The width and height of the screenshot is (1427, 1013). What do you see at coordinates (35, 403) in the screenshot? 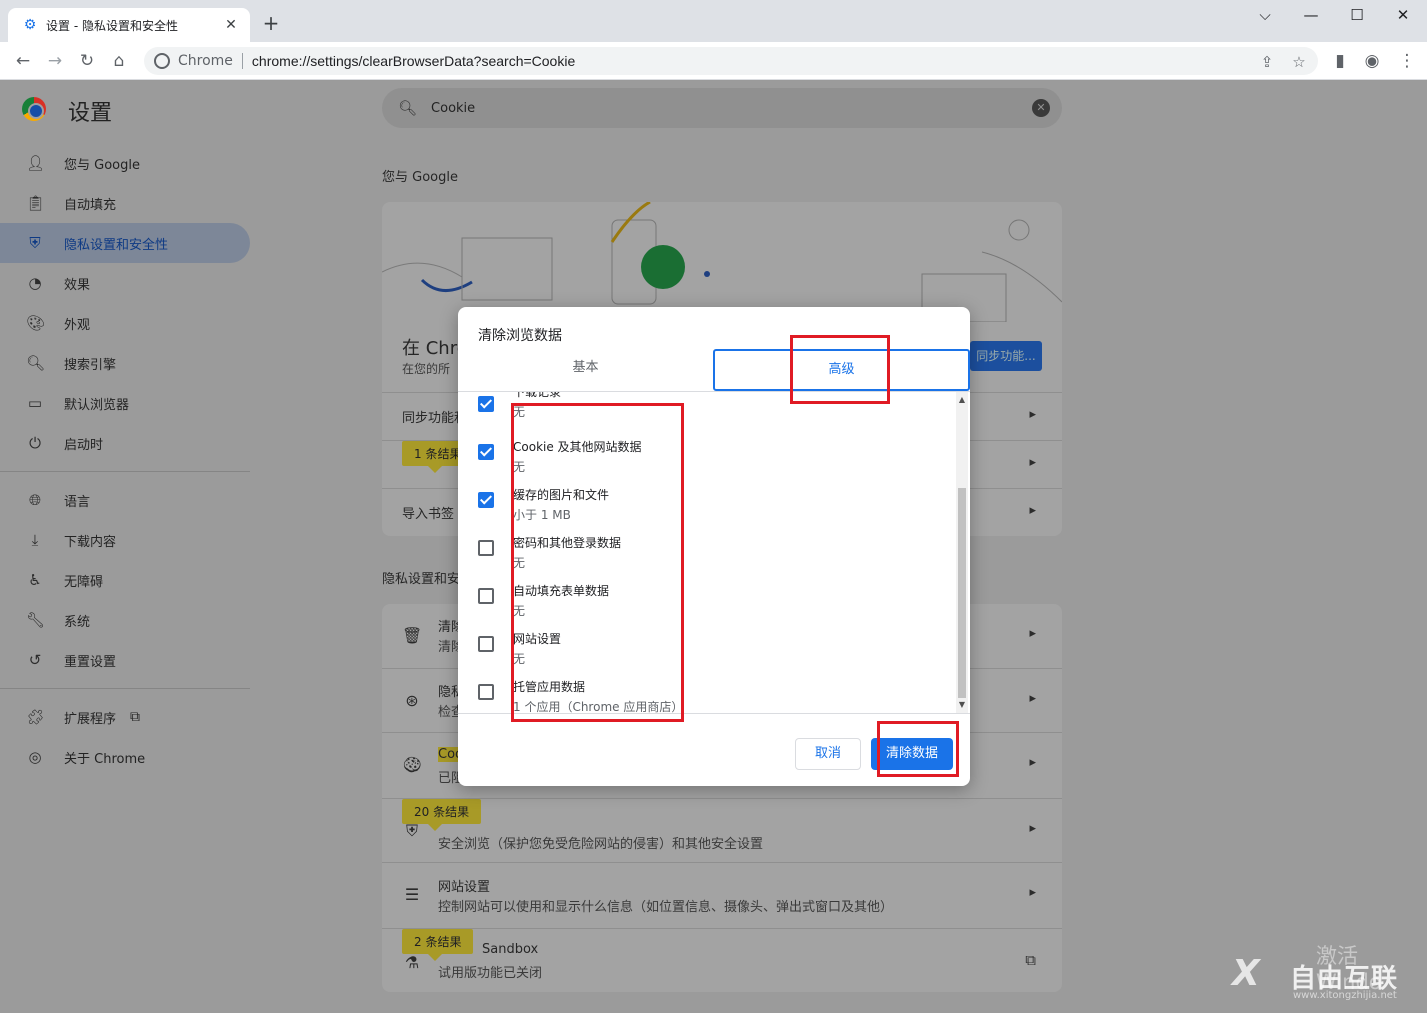
I see `browser-icon: ▭` at bounding box center [35, 403].